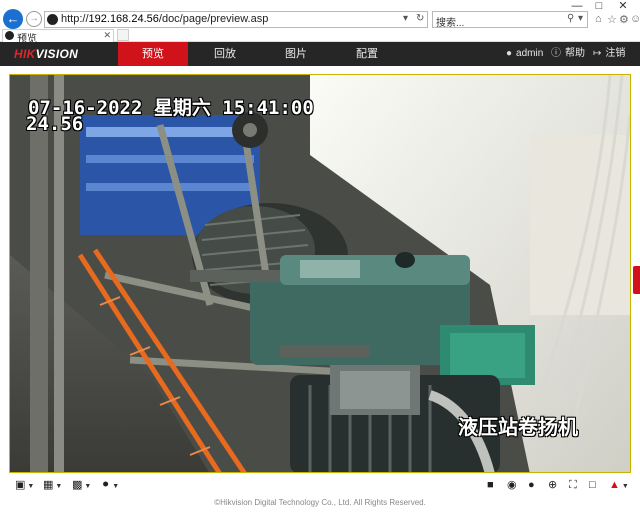 The width and height of the screenshot is (640, 515). What do you see at coordinates (34, 19) in the screenshot?
I see `forward-icon: →` at bounding box center [34, 19].